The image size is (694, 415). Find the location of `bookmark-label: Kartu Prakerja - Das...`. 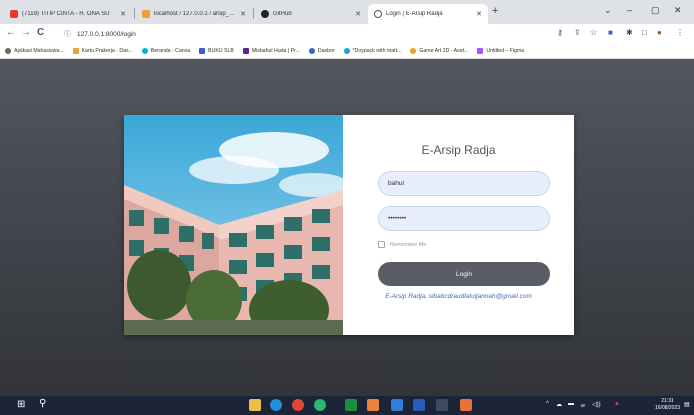

bookmark-label: Kartu Prakerja - Das... is located at coordinates (107, 50).